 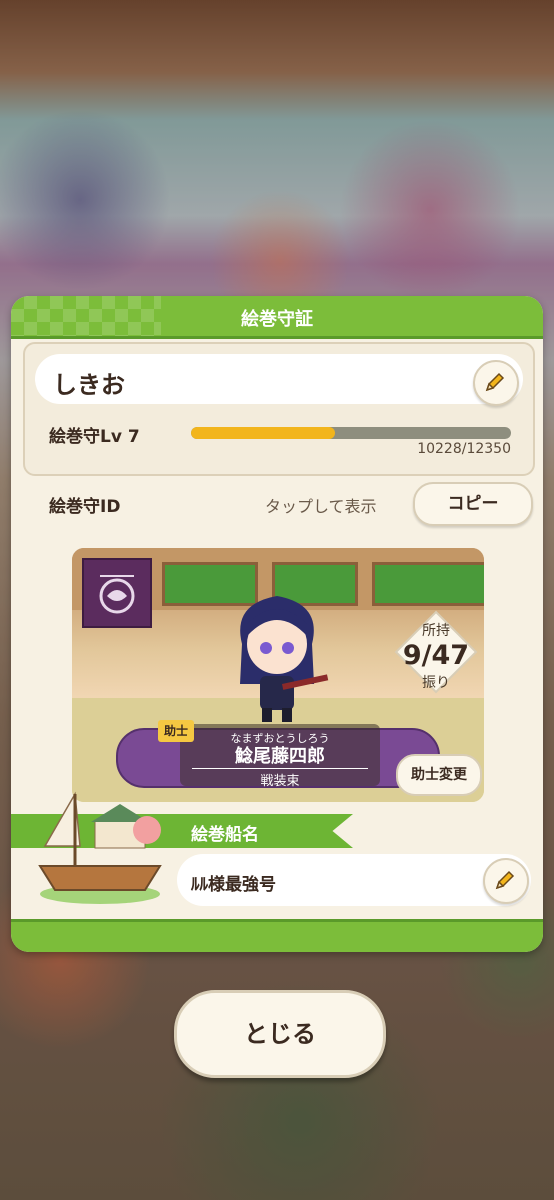 I want to click on id-tap-to-show: タップして表示, so click(x=321, y=505).